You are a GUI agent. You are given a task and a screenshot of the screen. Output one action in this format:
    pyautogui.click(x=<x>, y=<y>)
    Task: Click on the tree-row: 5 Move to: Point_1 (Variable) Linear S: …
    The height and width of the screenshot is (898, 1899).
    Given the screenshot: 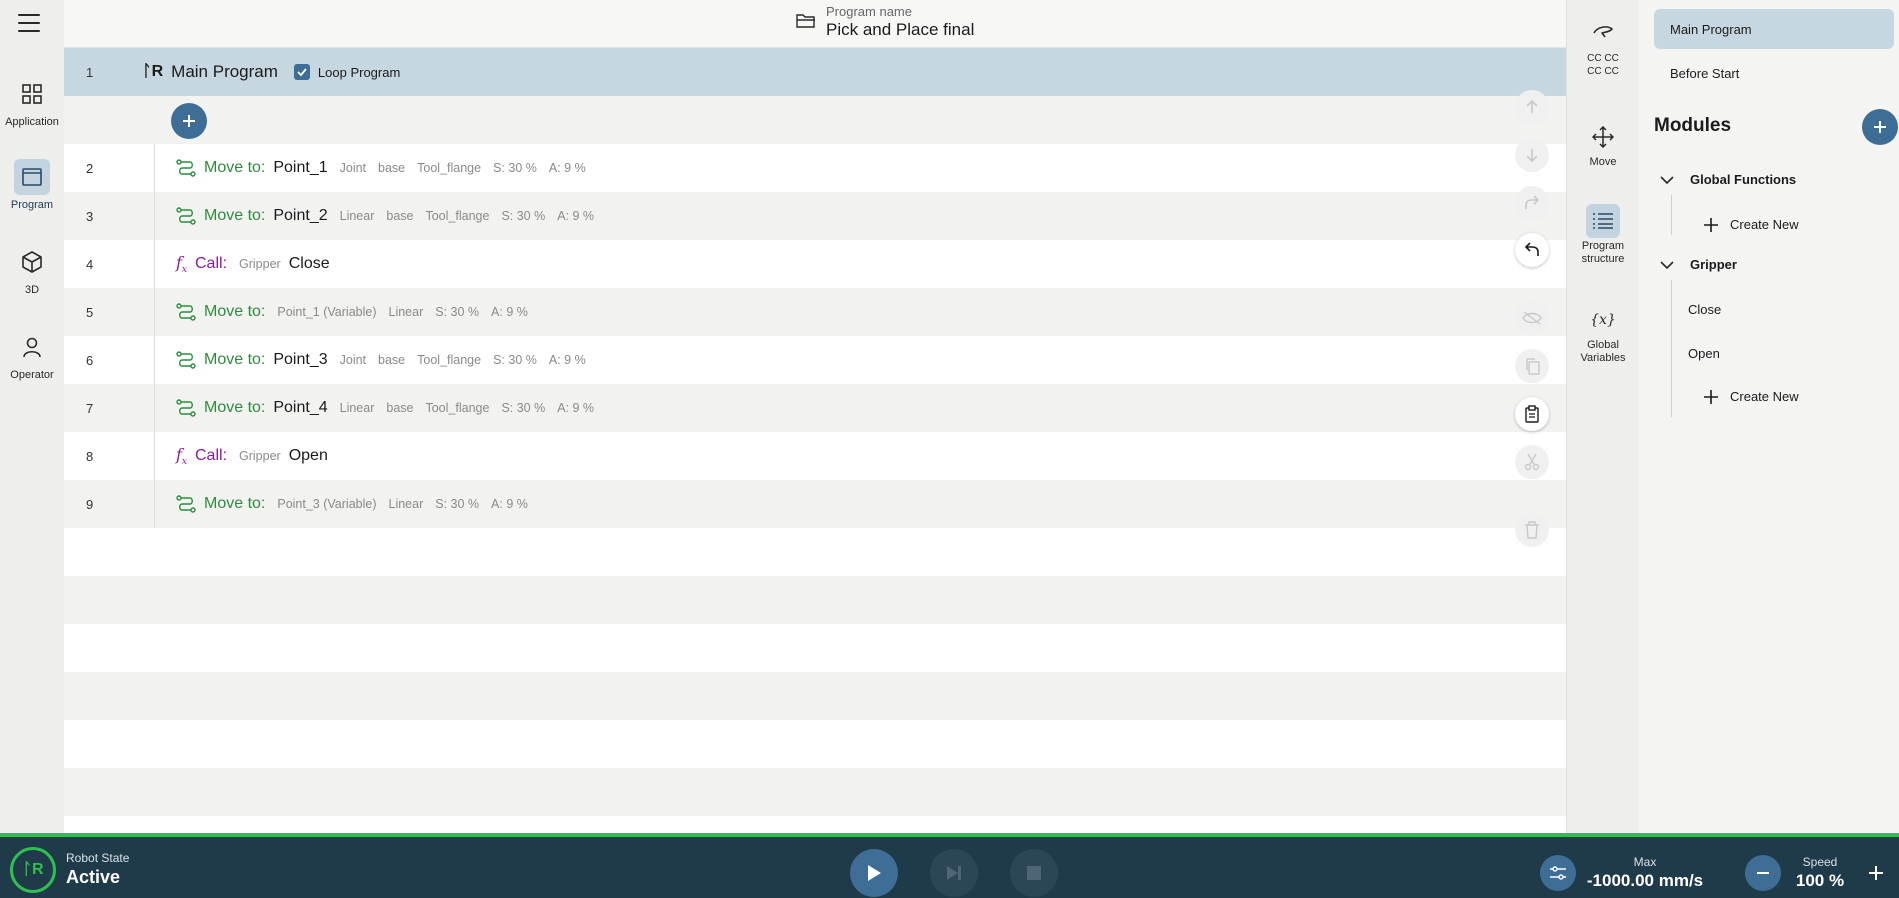 What is the action you would take?
    pyautogui.click(x=815, y=312)
    